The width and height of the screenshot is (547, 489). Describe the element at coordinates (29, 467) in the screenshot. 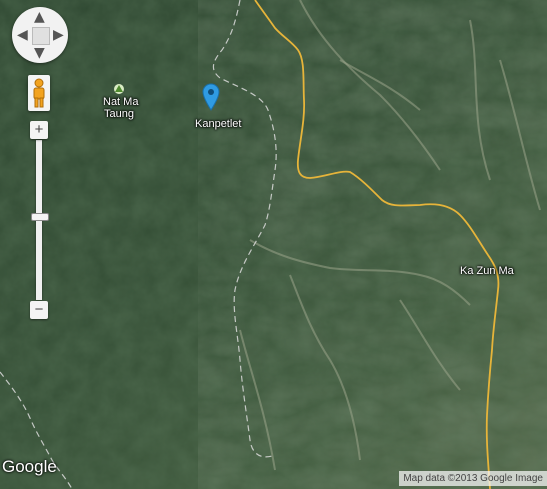

I see `google-logo: Google` at that location.